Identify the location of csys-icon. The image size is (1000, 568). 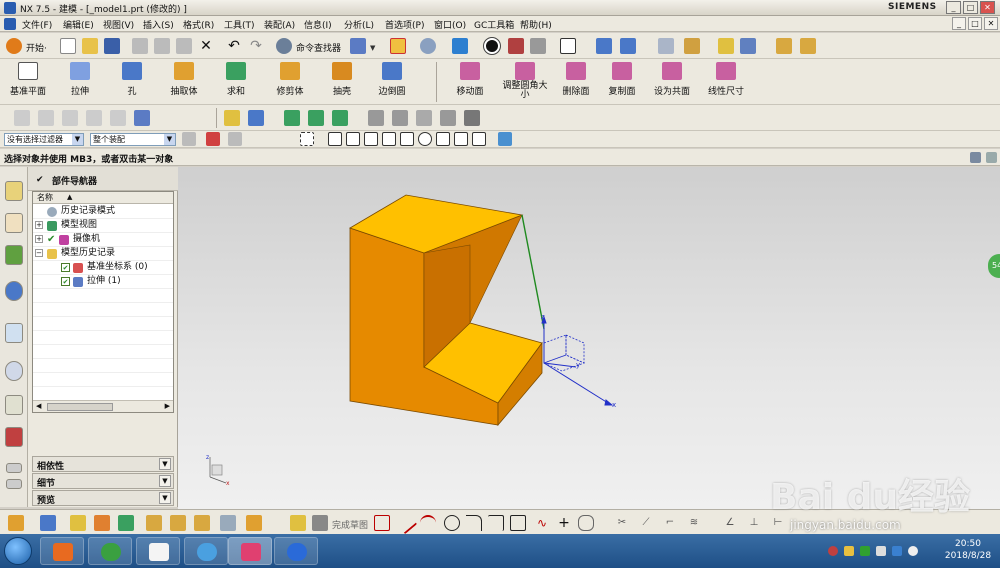
(126, 523).